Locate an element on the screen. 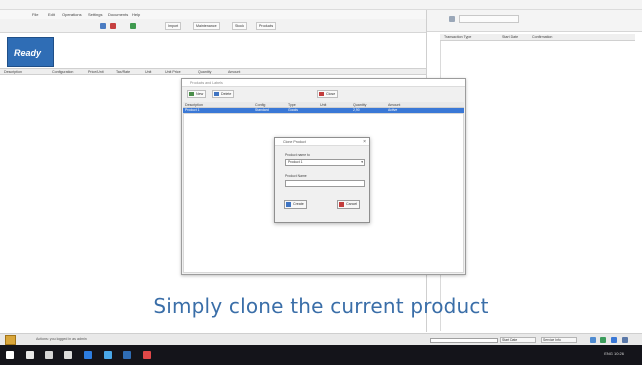 The image size is (642, 365). start-icon is located at coordinates (10, 355).